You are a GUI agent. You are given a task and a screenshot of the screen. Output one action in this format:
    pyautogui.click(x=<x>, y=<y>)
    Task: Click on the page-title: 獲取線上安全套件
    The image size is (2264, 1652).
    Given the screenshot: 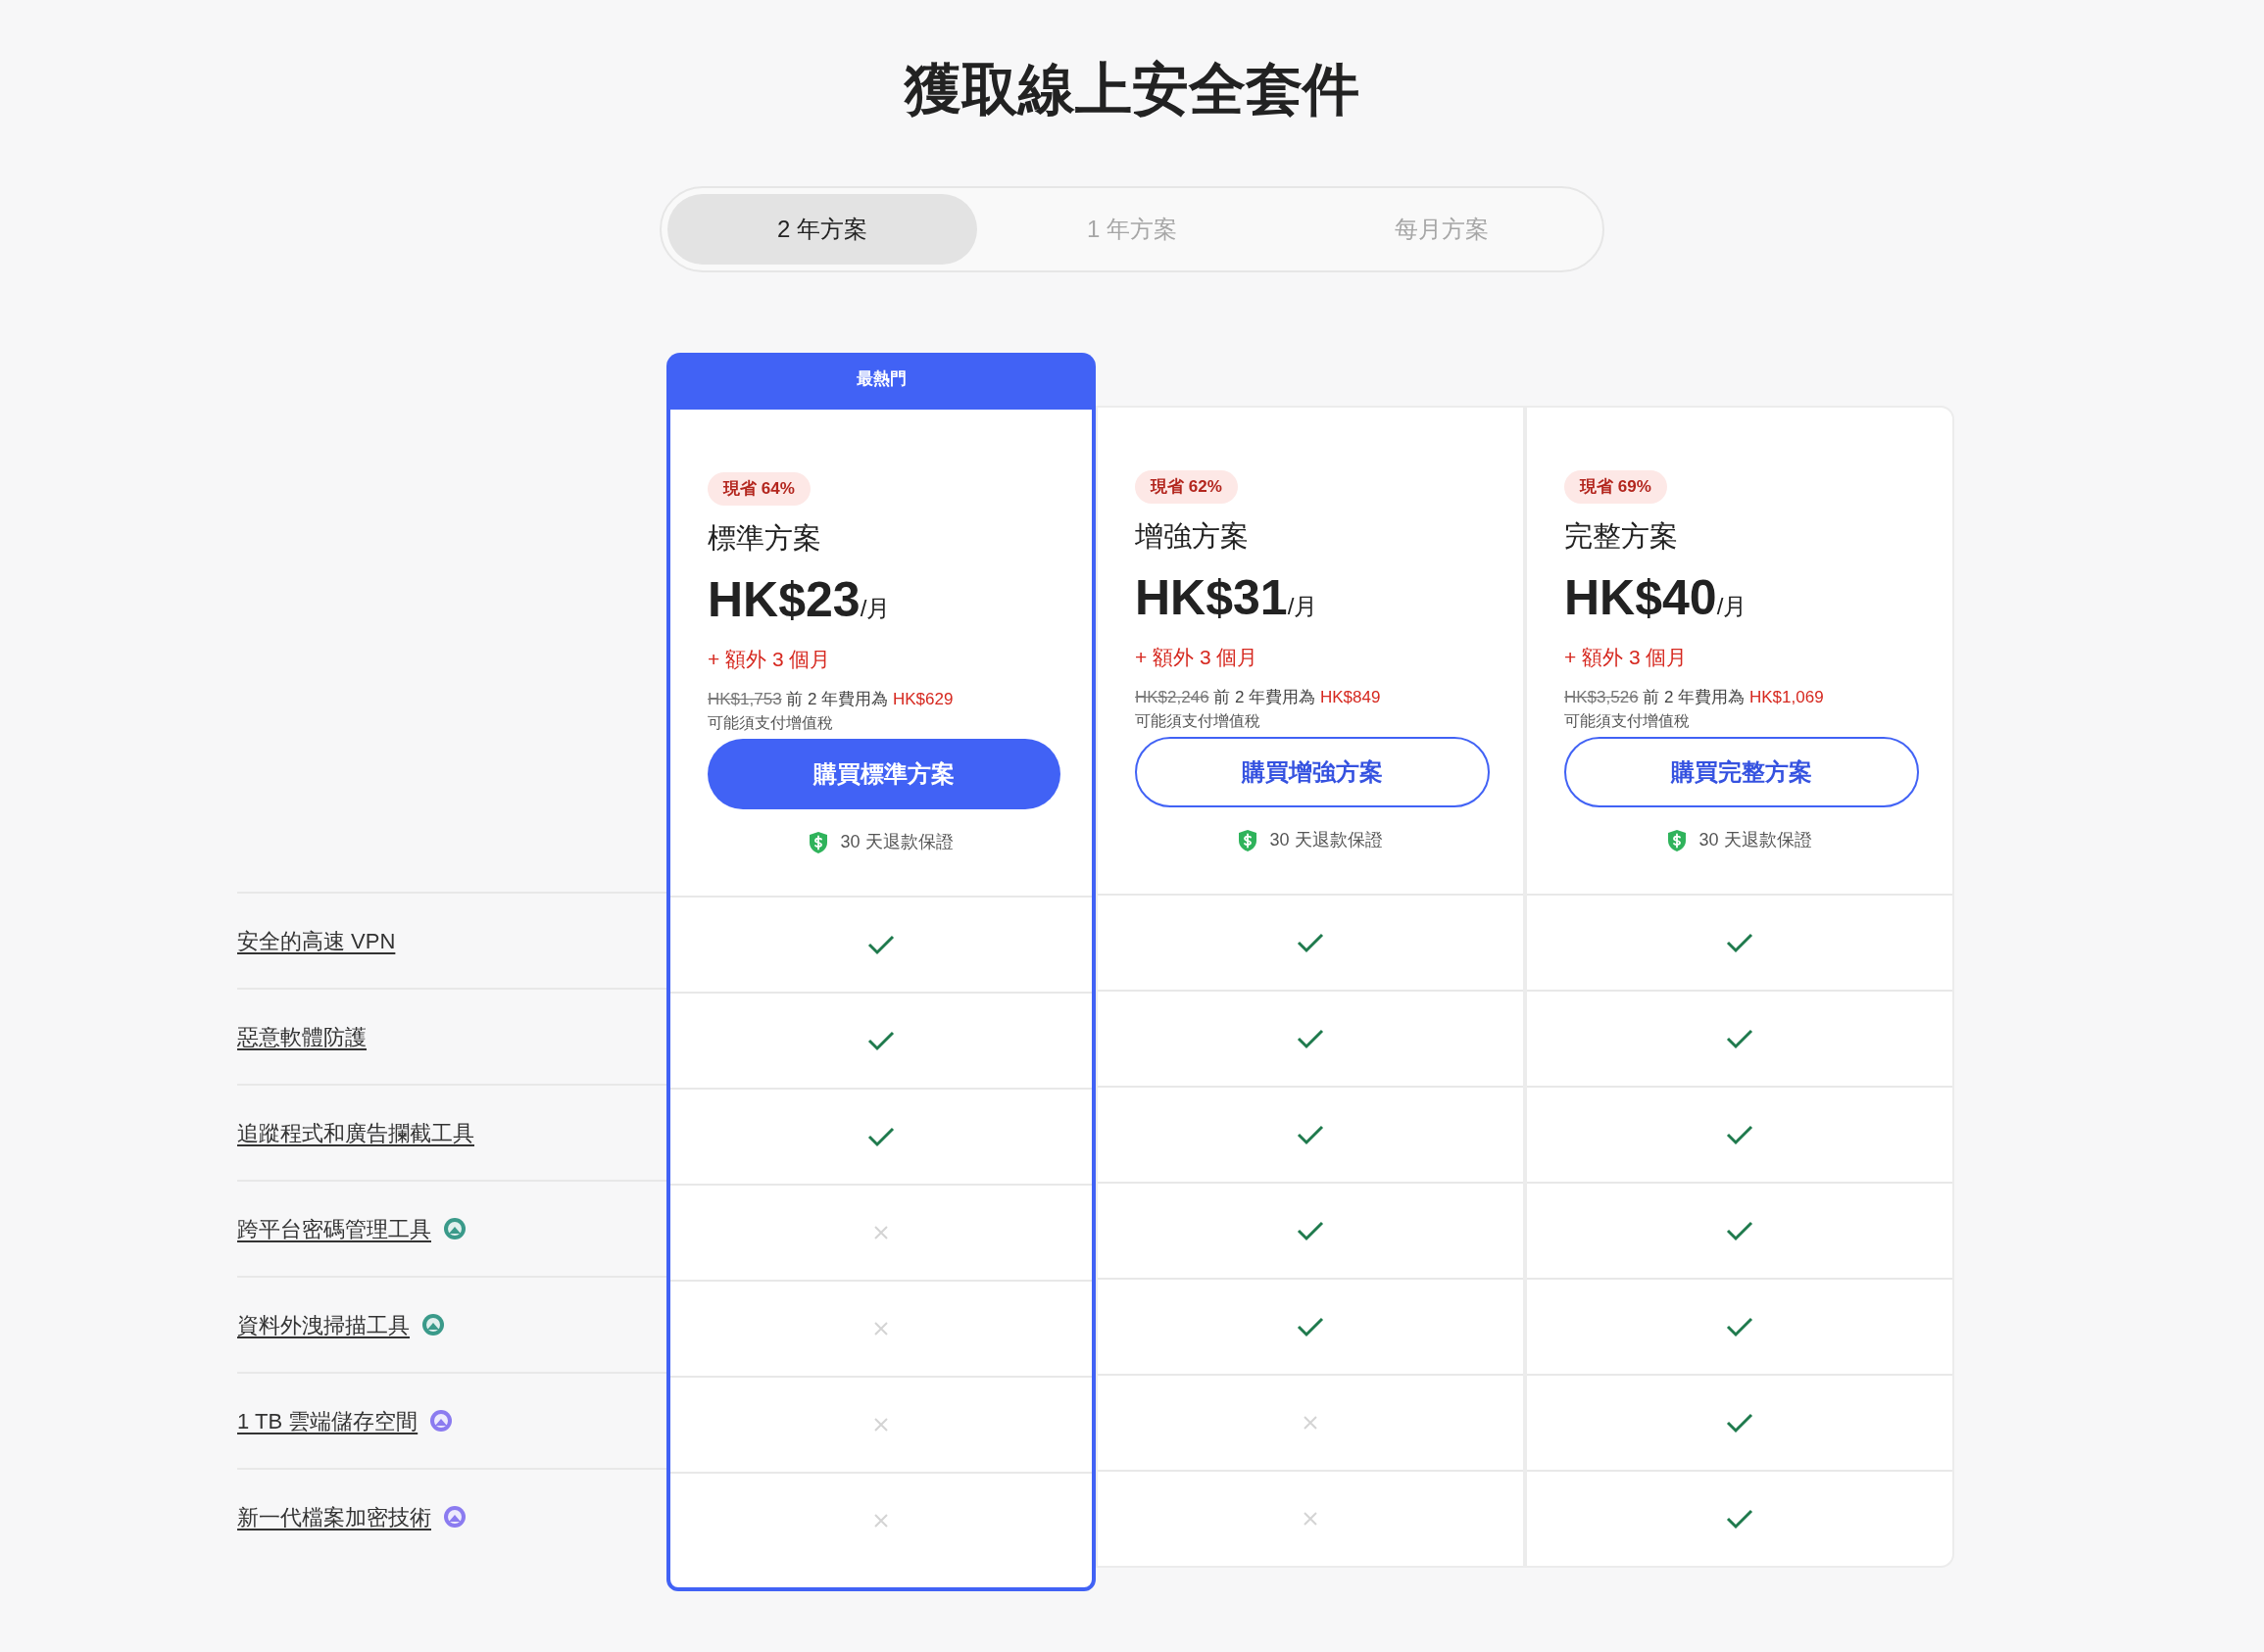 What is the action you would take?
    pyautogui.click(x=1132, y=90)
    